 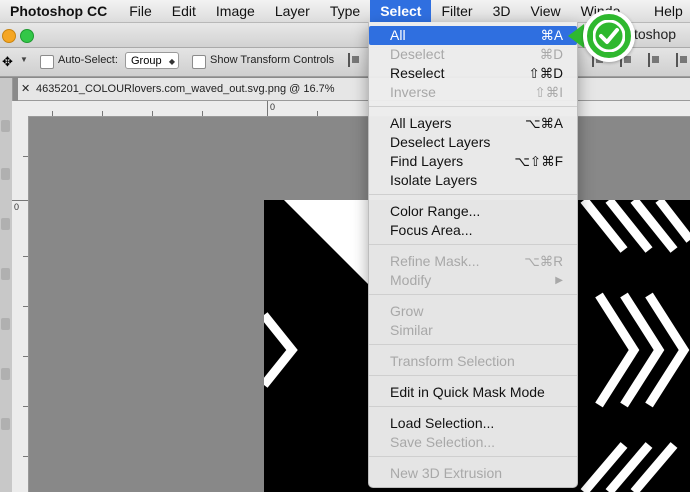 I want to click on menu-item-similar: Similar, so click(x=473, y=330).